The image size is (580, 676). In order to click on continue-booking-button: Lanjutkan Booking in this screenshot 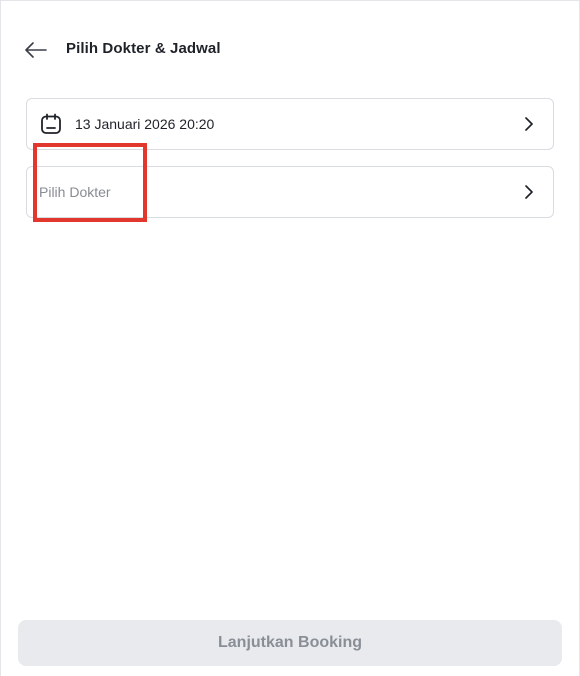, I will do `click(290, 643)`.